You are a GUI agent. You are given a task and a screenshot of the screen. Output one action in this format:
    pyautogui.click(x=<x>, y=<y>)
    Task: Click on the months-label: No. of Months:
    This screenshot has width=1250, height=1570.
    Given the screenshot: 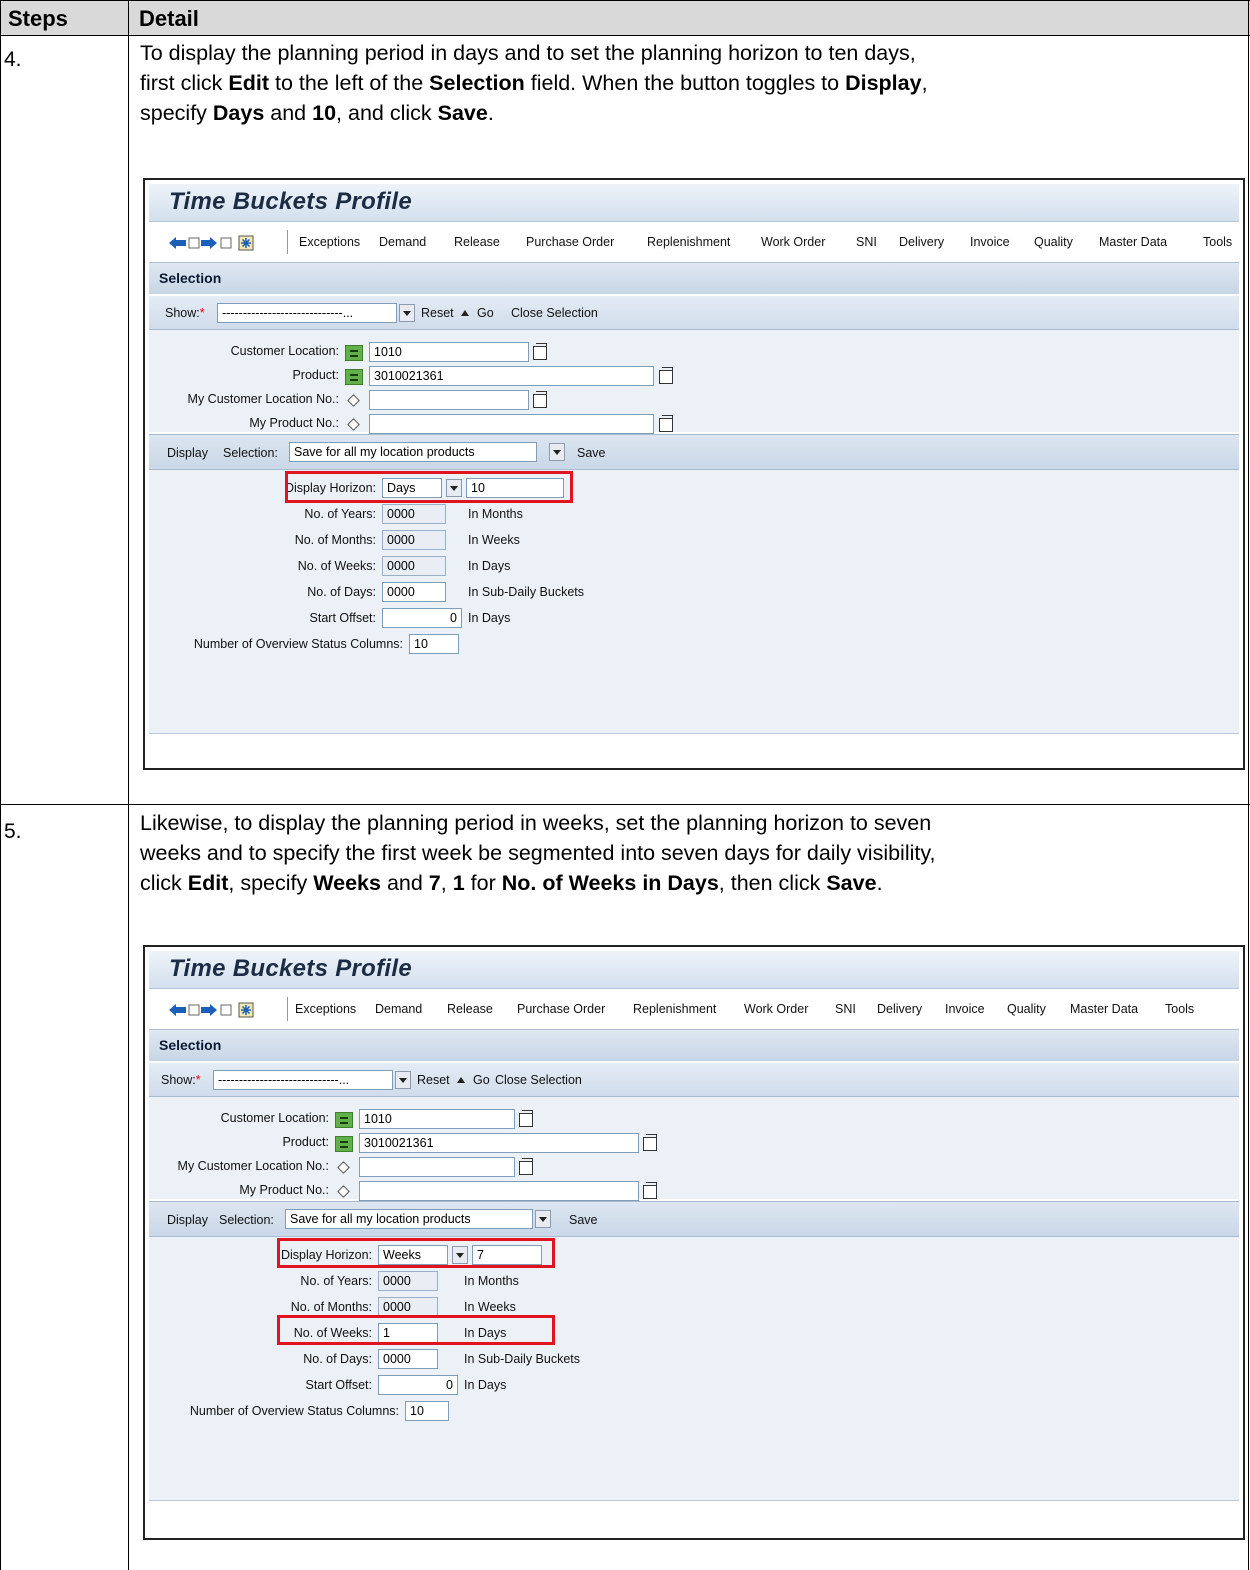 What is the action you would take?
    pyautogui.click(x=331, y=1307)
    